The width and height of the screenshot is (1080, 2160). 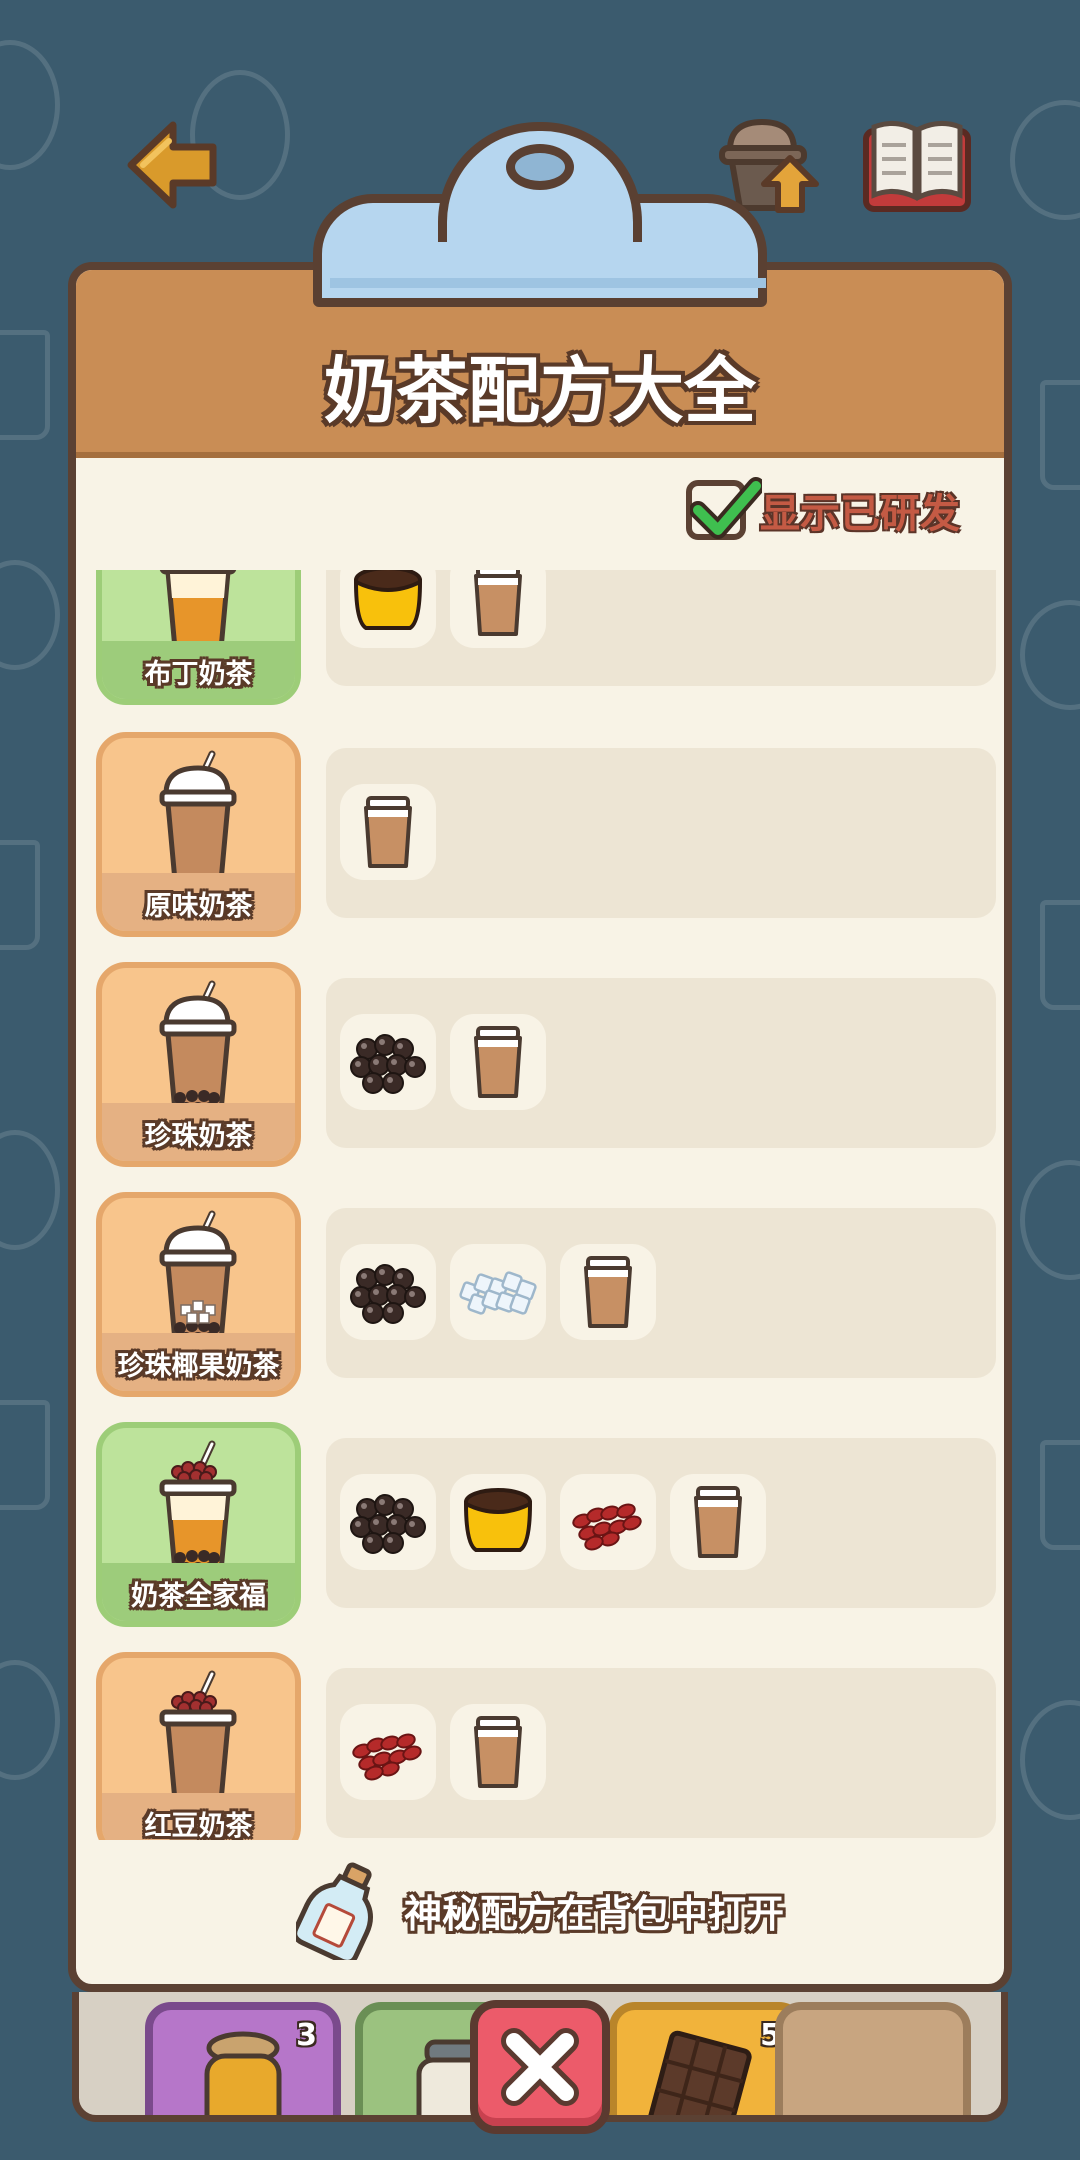 I want to click on clip-hole, so click(x=540, y=167).